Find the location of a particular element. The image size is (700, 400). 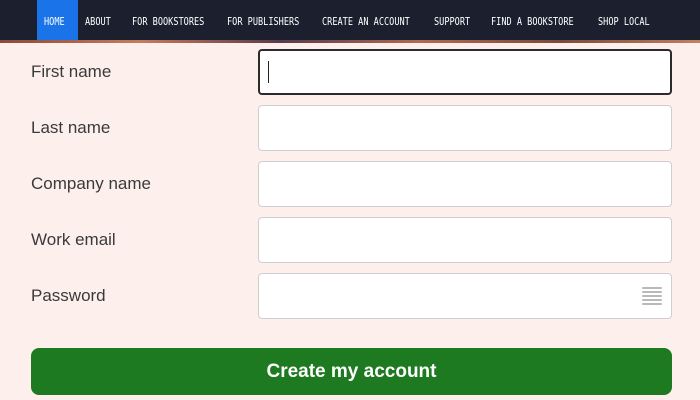

nav-item-label: FOR PUBLISHERS is located at coordinates (263, 21).